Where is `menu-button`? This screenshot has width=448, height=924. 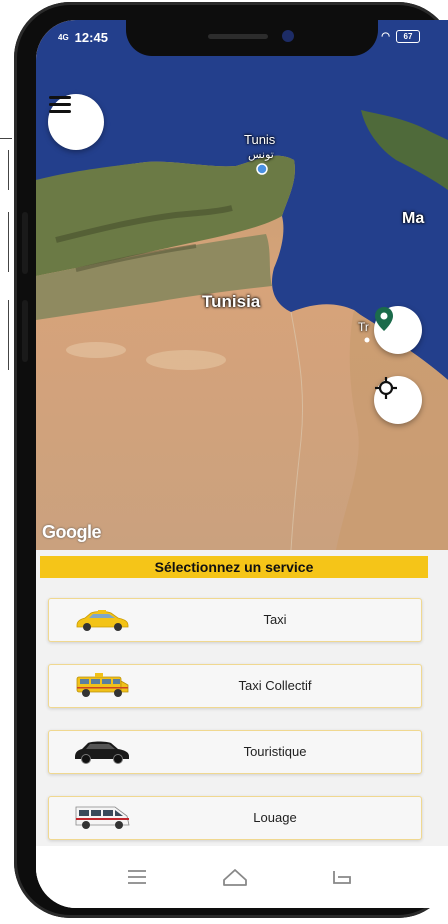
menu-button is located at coordinates (76, 122).